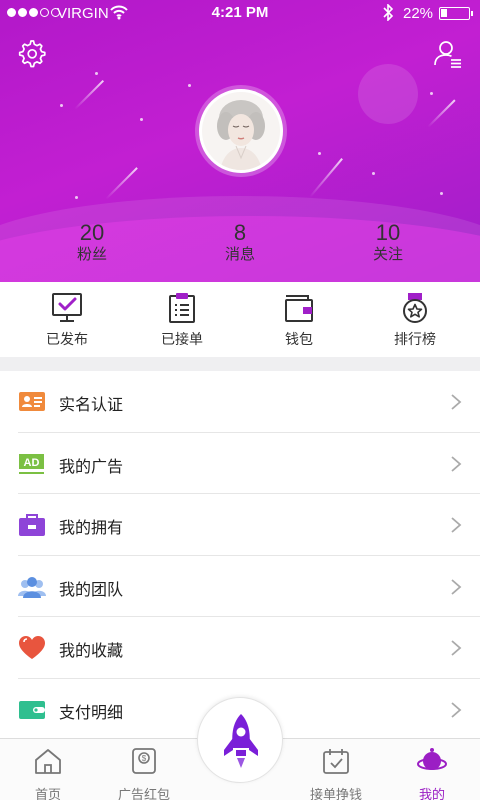 Image resolution: width=480 pixels, height=800 pixels. I want to click on quick-action-wallet: 钱包, so click(299, 320).